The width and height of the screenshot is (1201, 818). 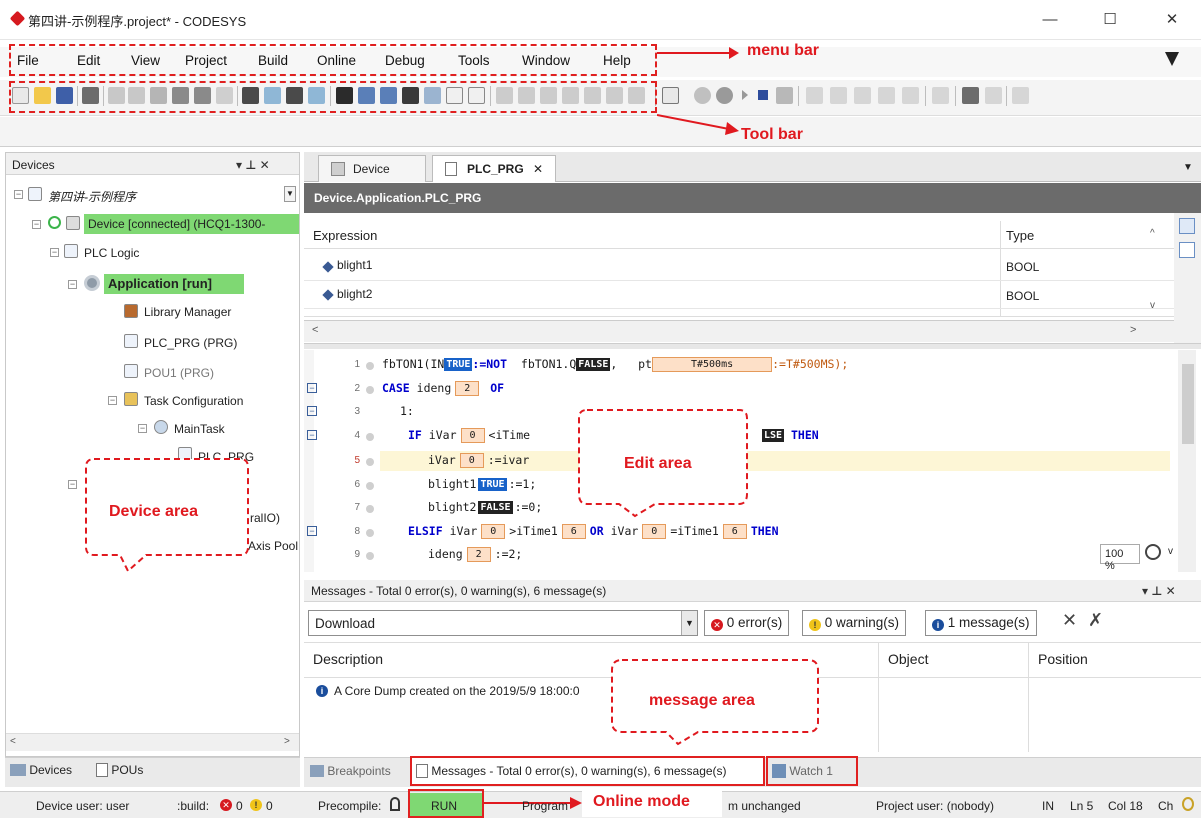 I want to click on close-tab-icon: ✕, so click(x=538, y=169).